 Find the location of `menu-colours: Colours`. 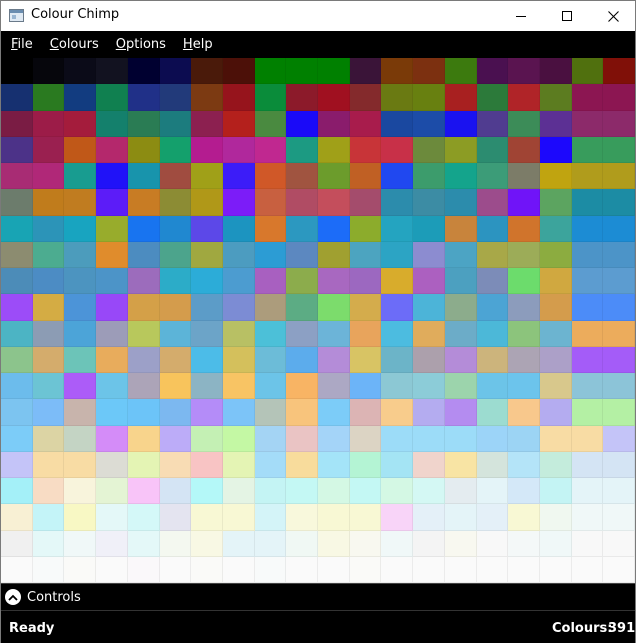

menu-colours: Colours is located at coordinates (74, 44).